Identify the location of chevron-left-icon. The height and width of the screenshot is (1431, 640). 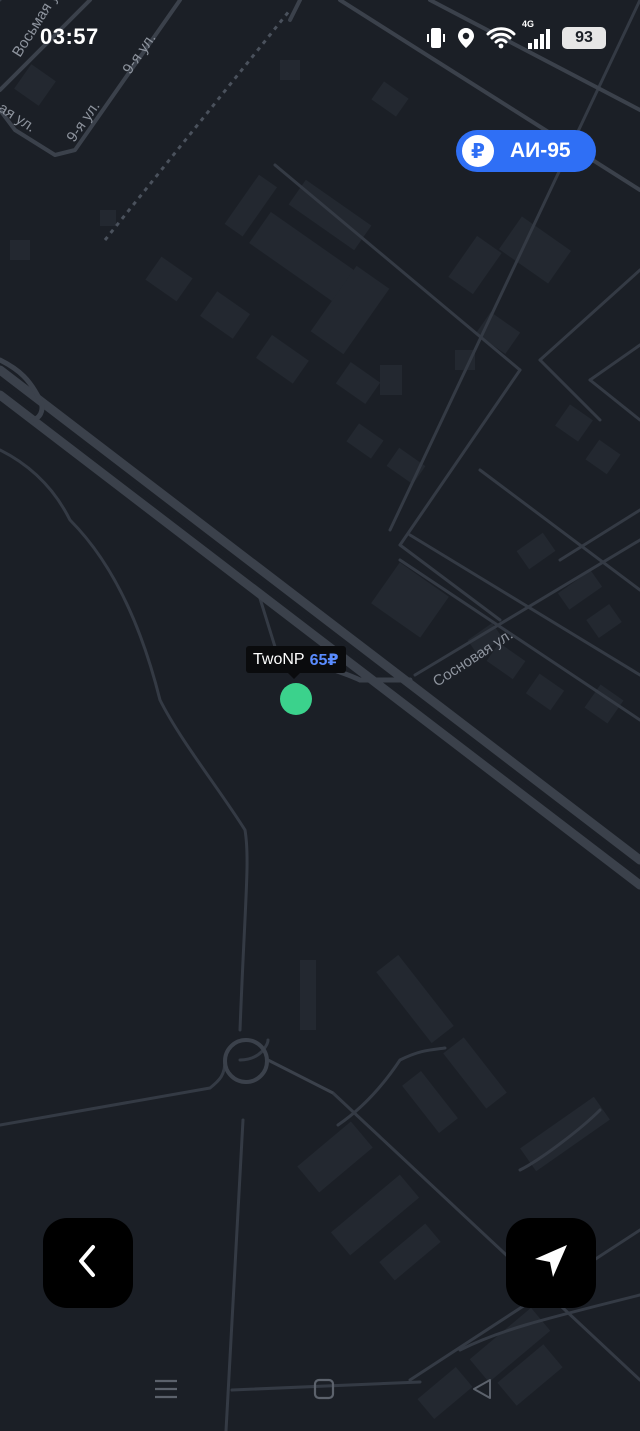
(88, 1263).